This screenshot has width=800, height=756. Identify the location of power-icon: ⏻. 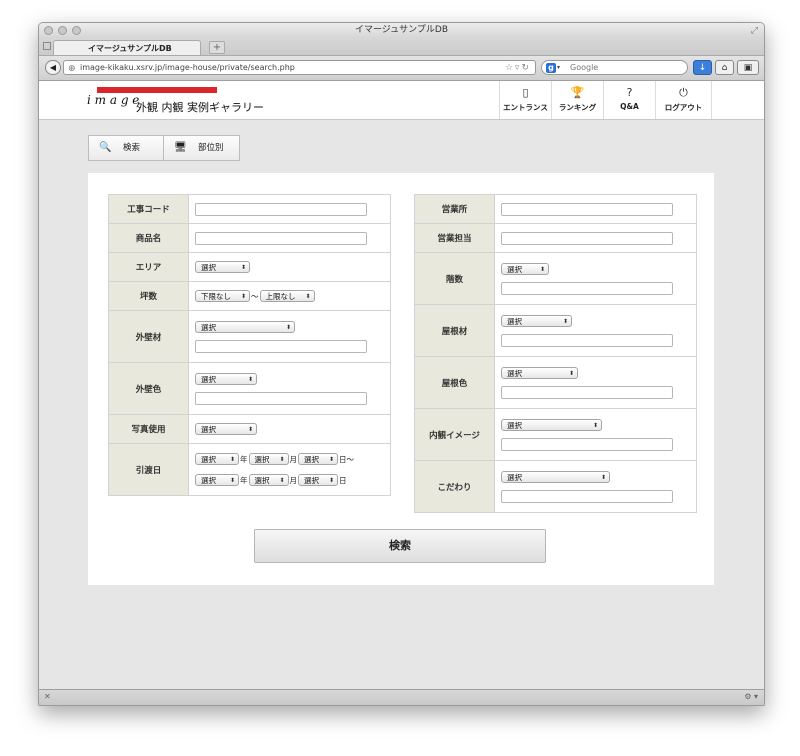
(683, 92).